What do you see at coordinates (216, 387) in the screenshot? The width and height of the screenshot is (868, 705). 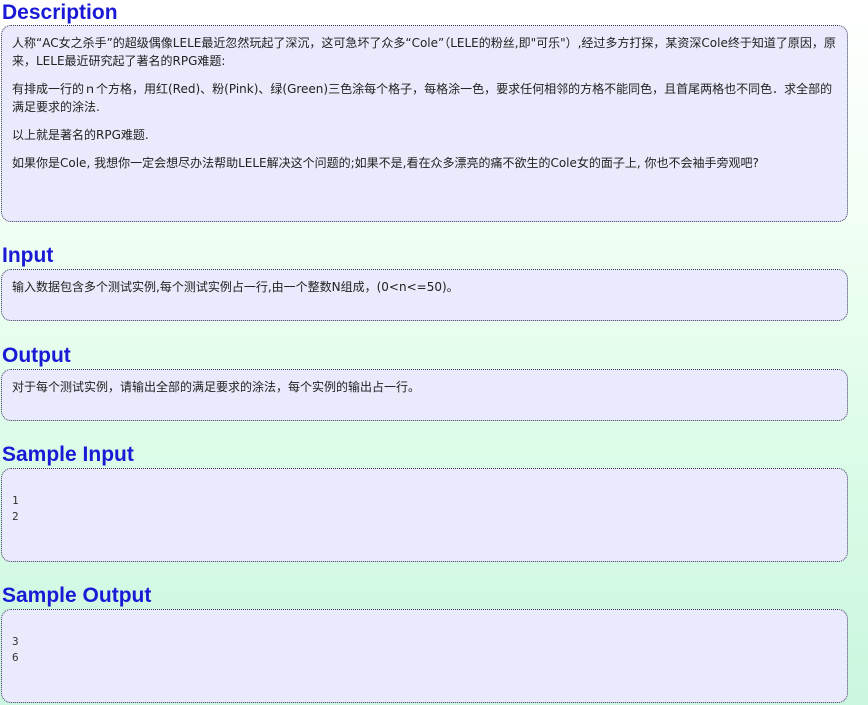 I see `output-text: 对于每个测试实例，请输出全部的满足要求的涂法，每个实例的输出占一行。` at bounding box center [216, 387].